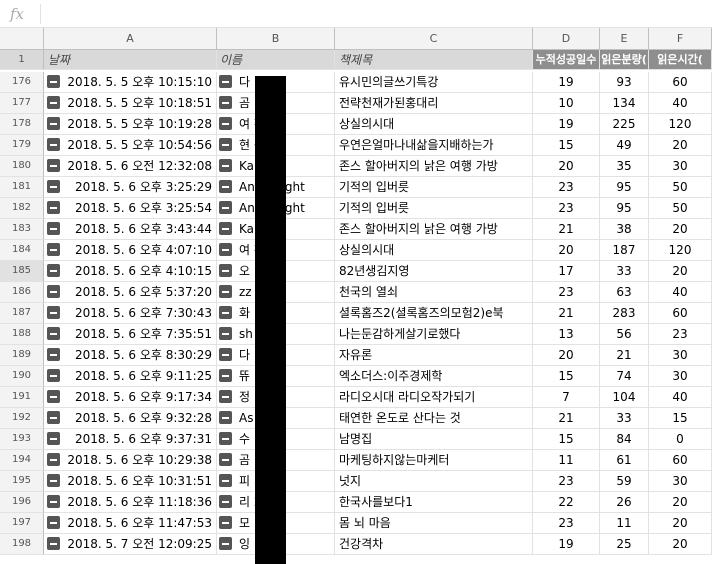  What do you see at coordinates (130, 355) in the screenshot?
I see `date-cell: 2018. 5. 6 오후 8:30:29` at bounding box center [130, 355].